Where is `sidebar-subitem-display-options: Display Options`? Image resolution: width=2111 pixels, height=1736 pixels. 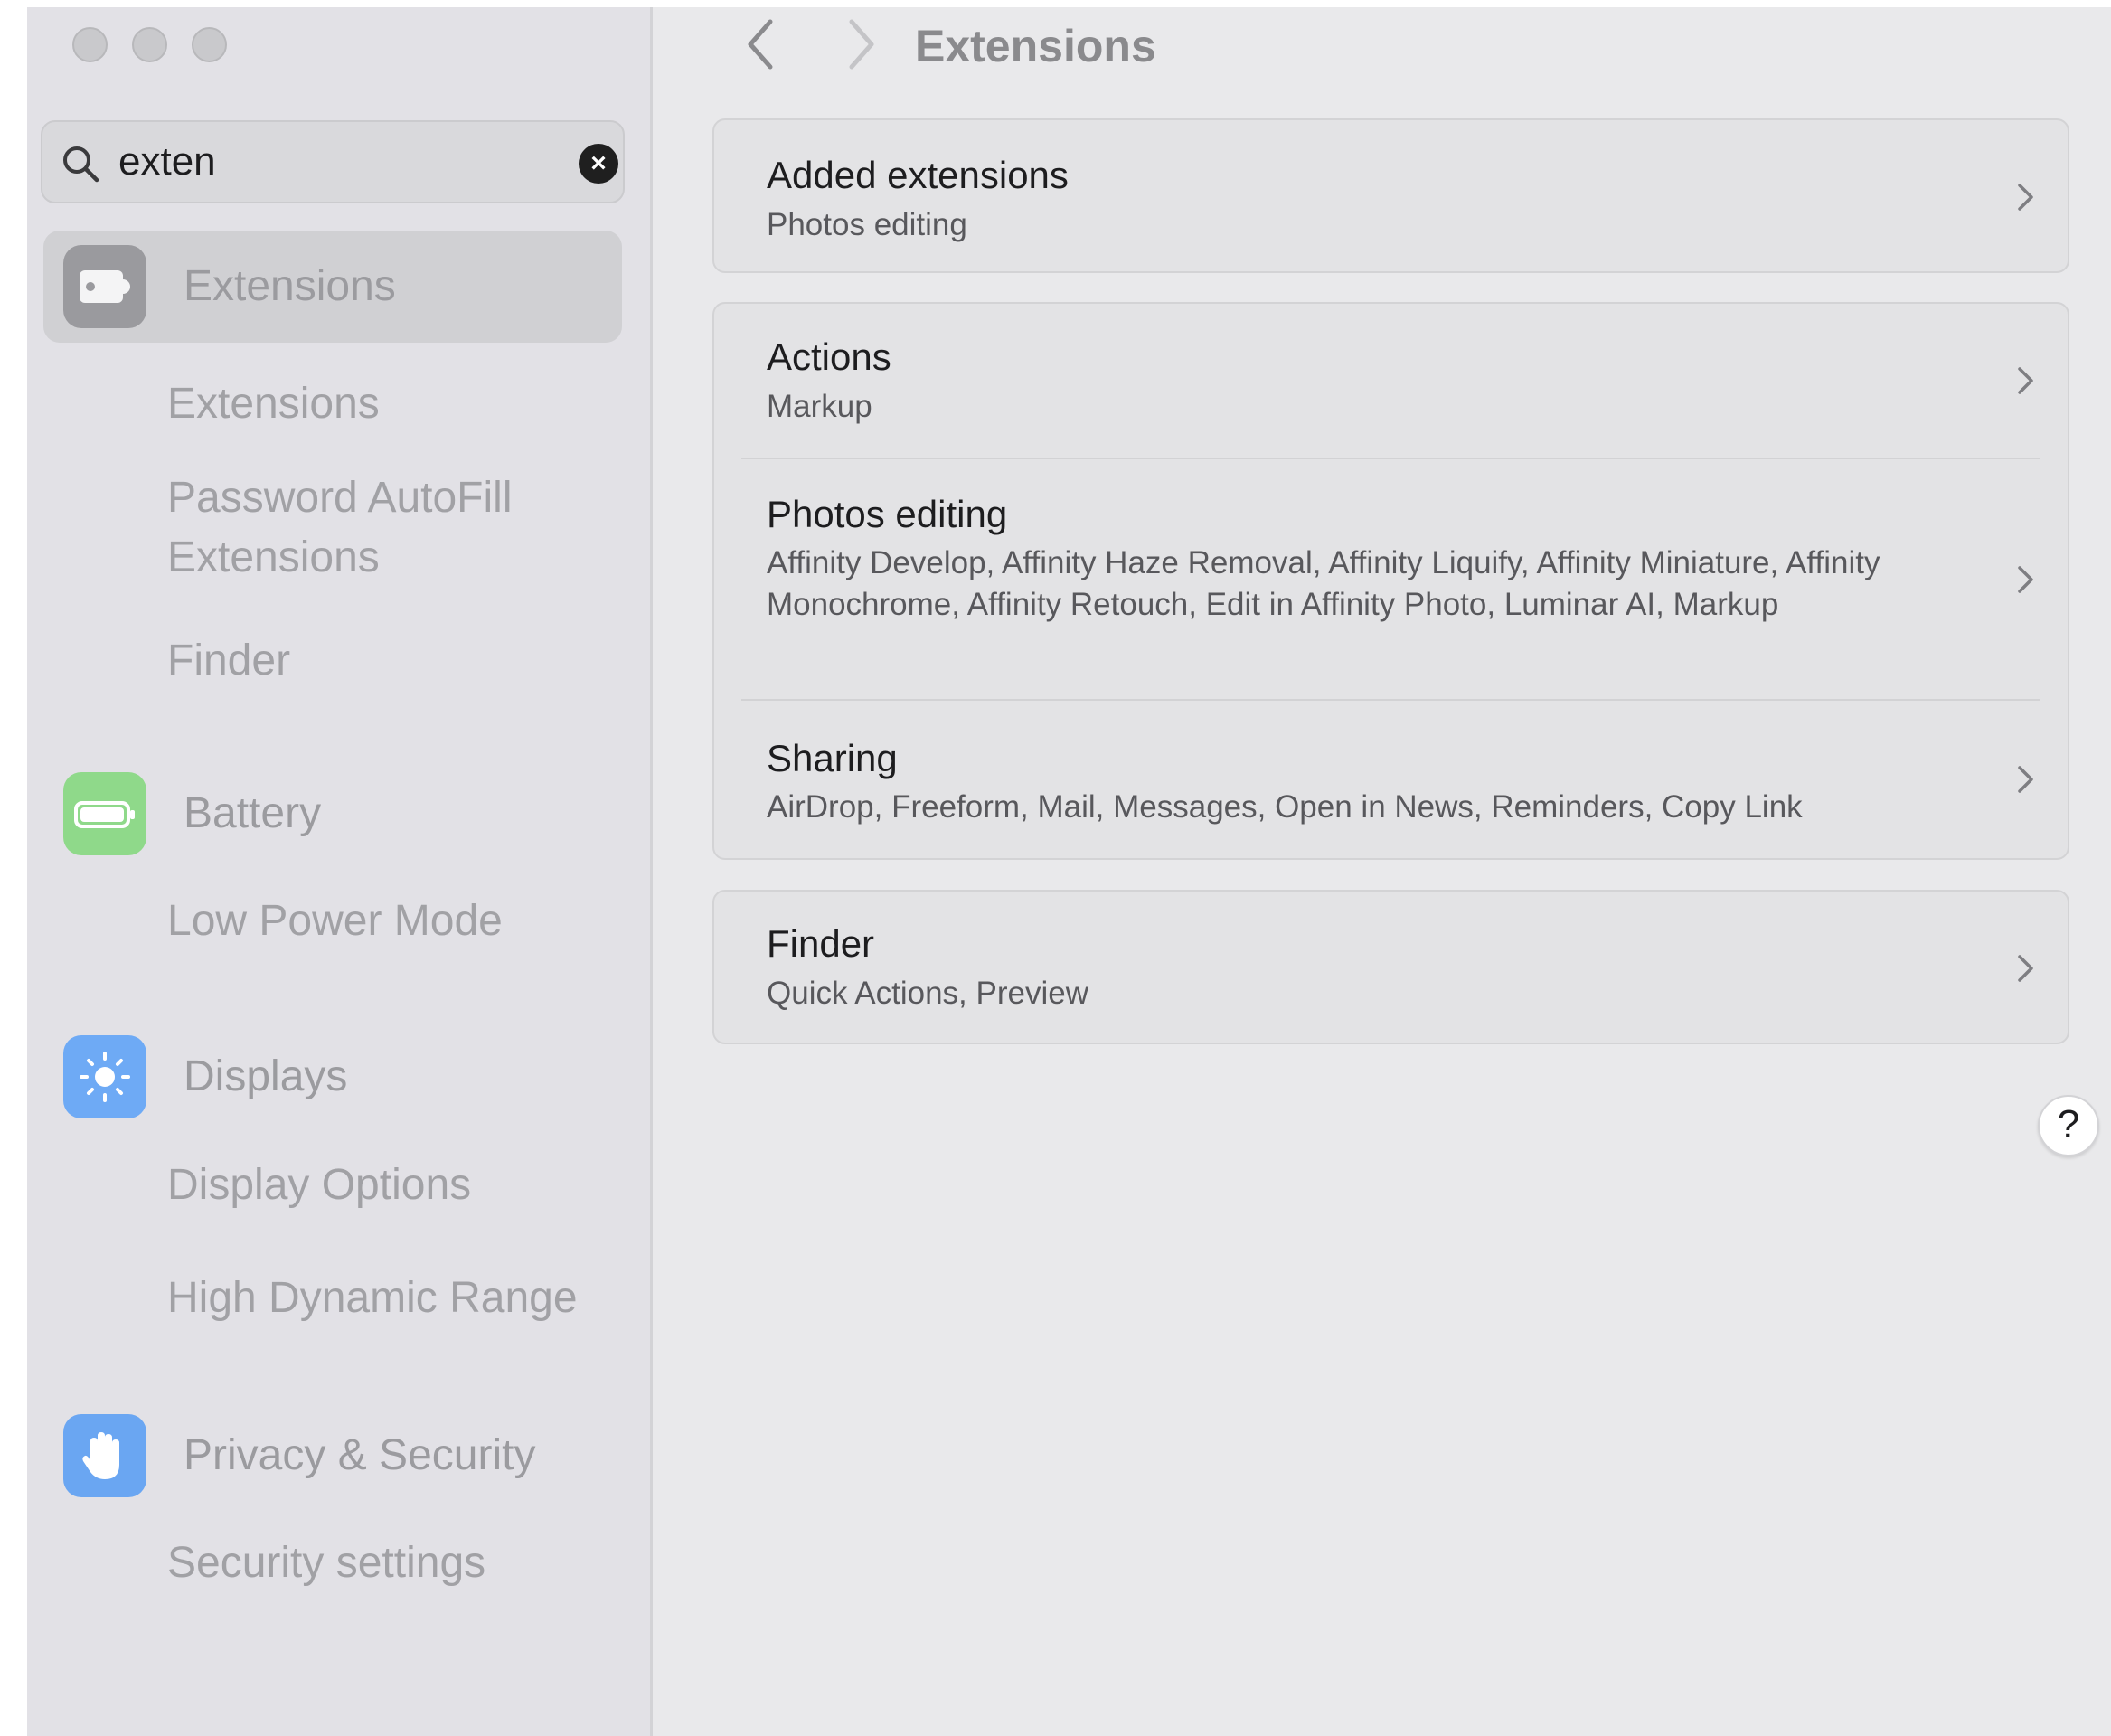 sidebar-subitem-display-options: Display Options is located at coordinates (398, 1185).